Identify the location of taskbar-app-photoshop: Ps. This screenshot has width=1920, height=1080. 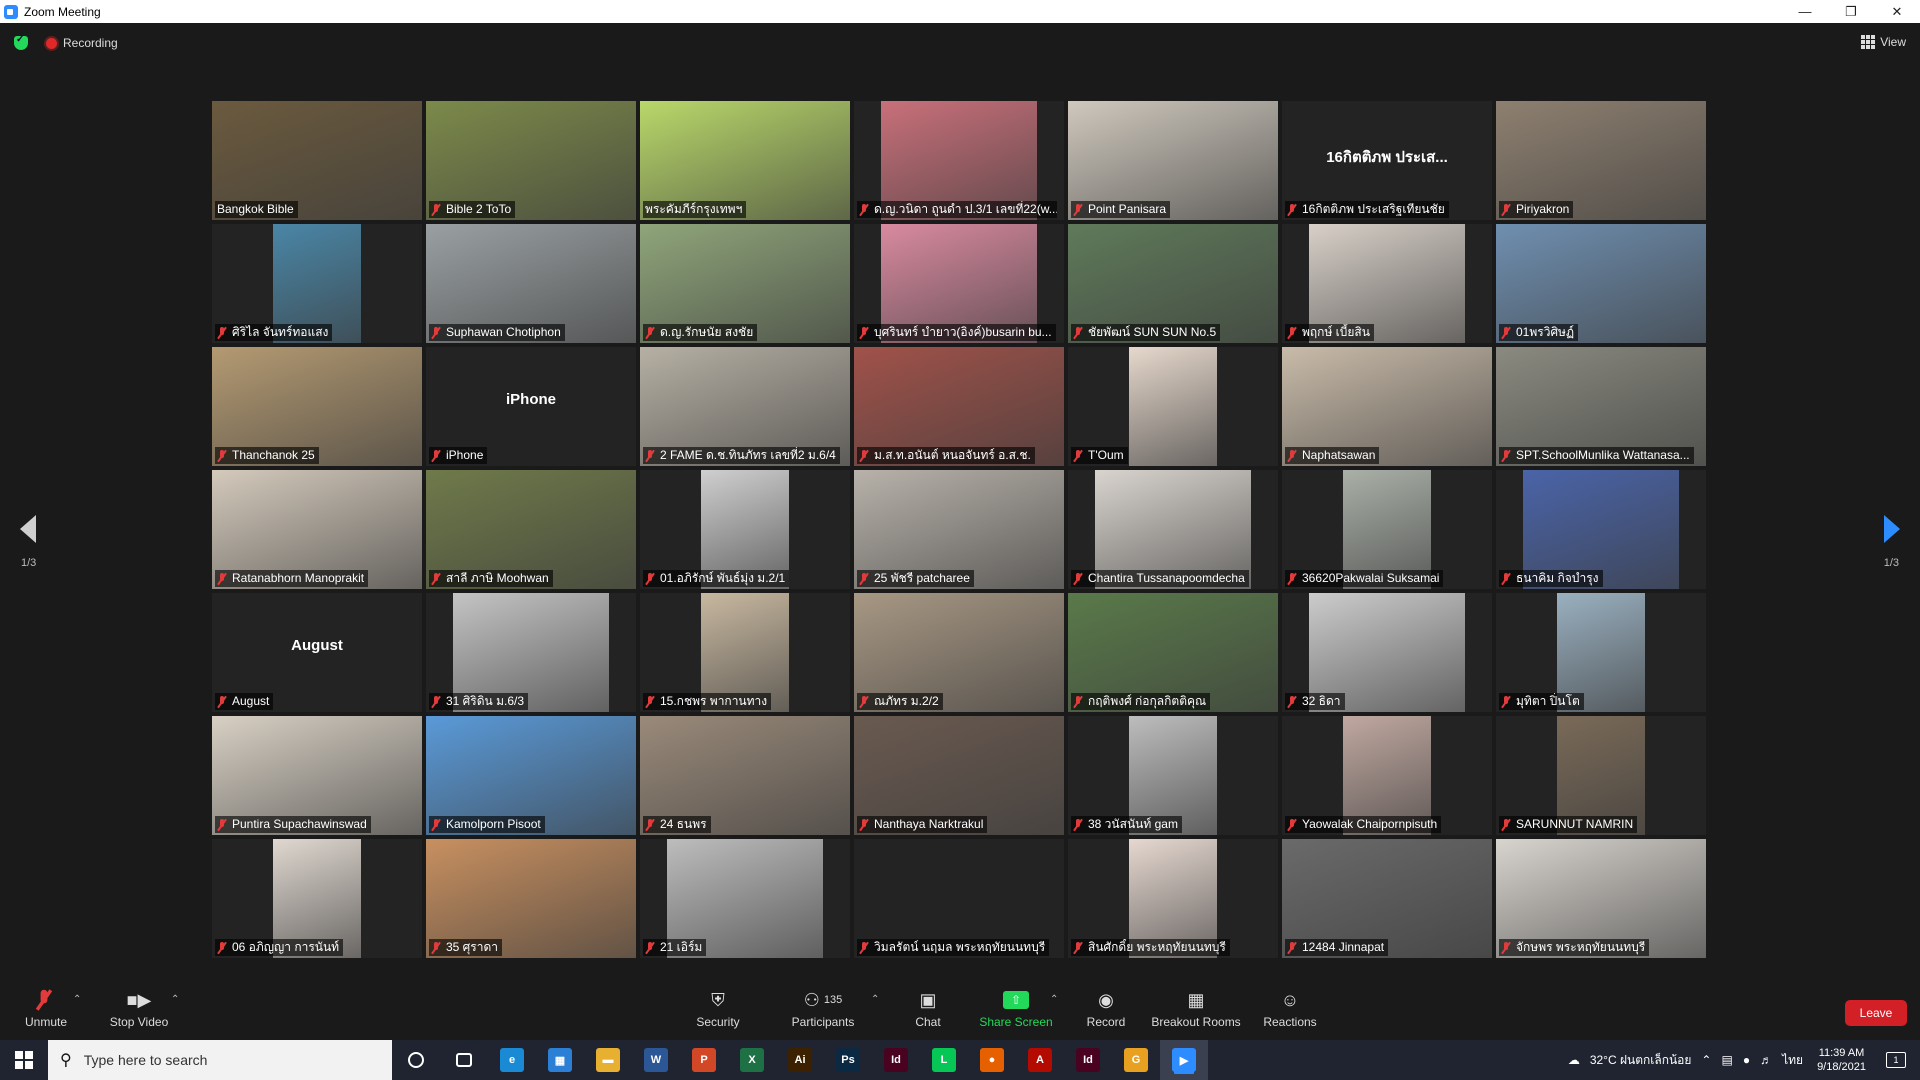
(848, 1060).